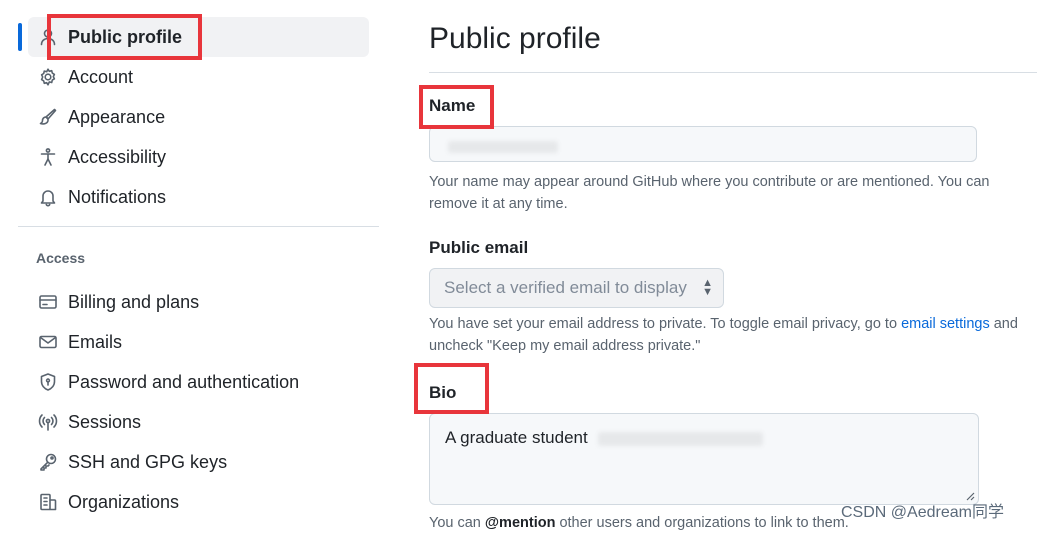 The image size is (1037, 534). What do you see at coordinates (922, 512) in the screenshot?
I see `watermark: CSDN @Aedream同学` at bounding box center [922, 512].